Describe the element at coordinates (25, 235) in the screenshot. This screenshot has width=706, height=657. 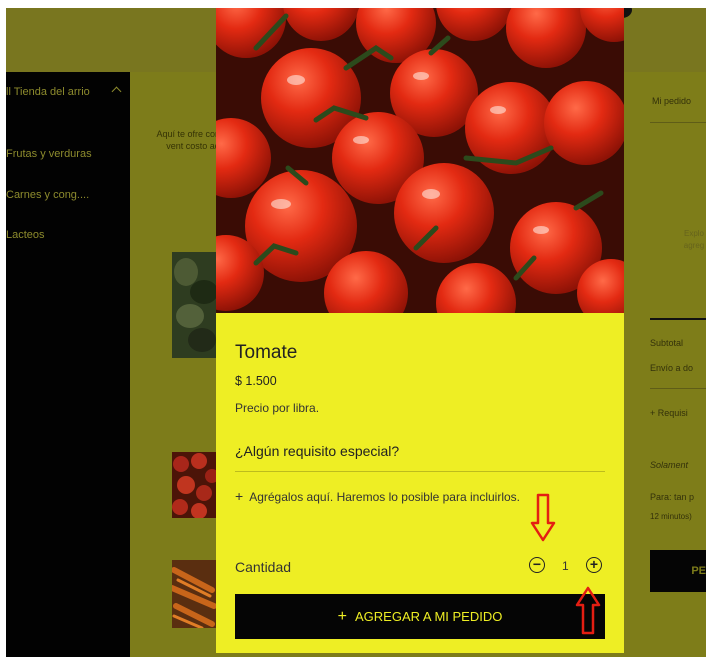
I see `sidebar-item-lacteos: Lacteos` at that location.